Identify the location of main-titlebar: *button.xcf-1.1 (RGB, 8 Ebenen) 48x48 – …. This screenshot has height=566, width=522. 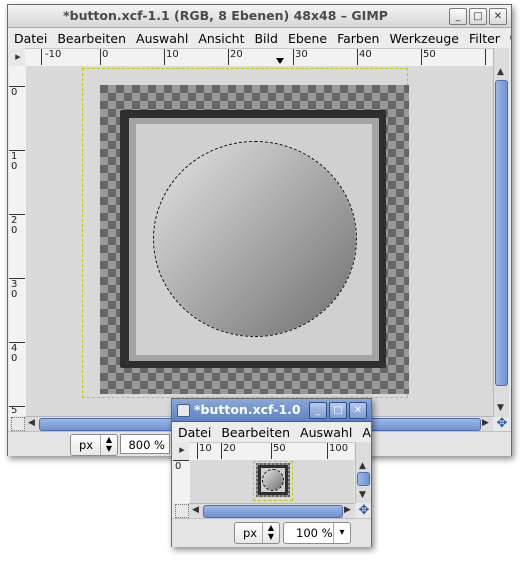
(259, 16).